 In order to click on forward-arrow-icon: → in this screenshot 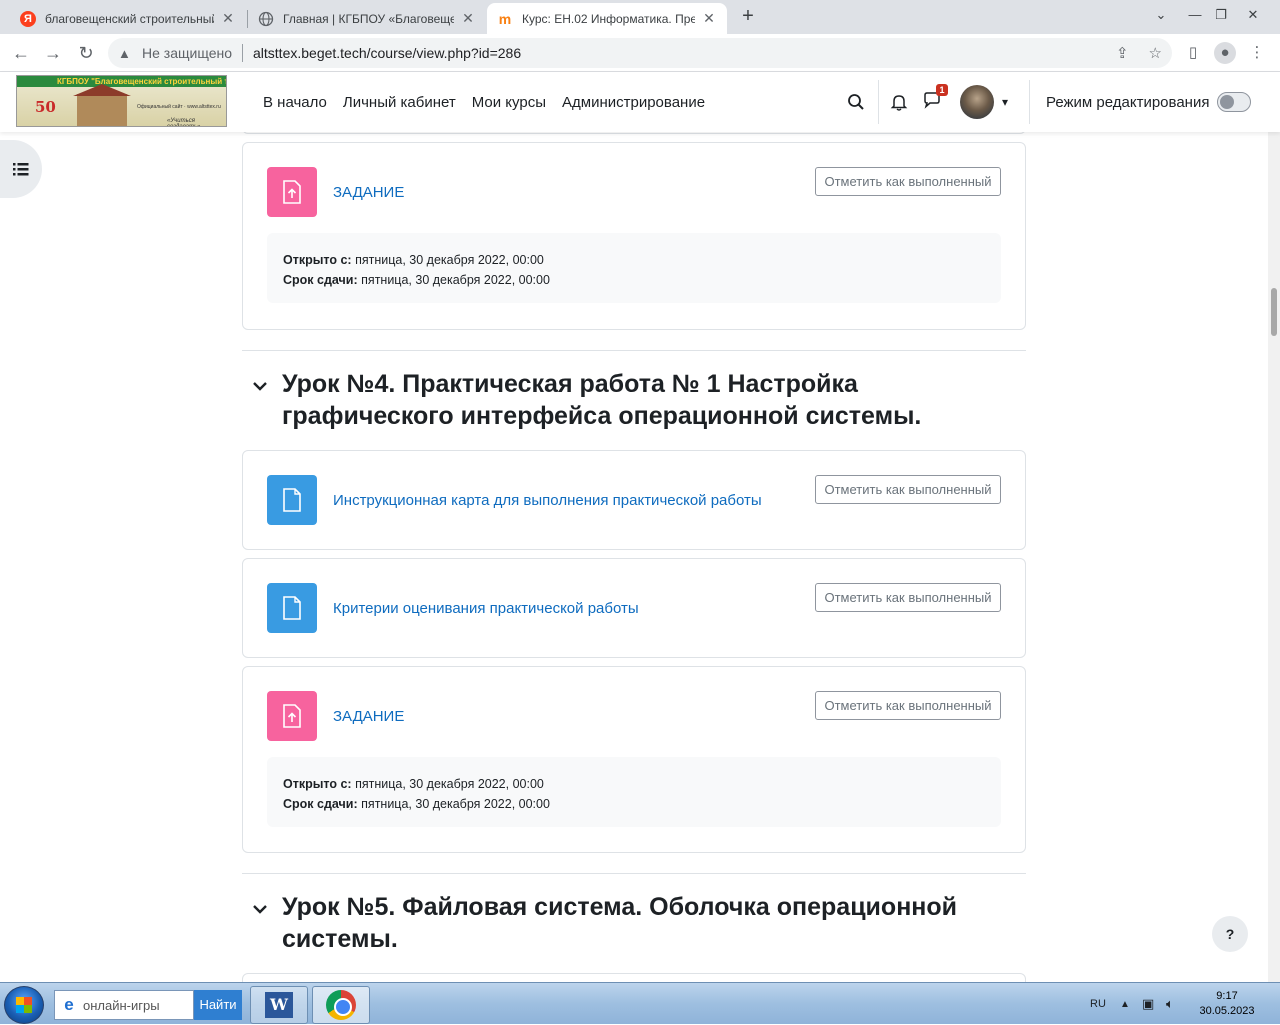, I will do `click(53, 53)`.